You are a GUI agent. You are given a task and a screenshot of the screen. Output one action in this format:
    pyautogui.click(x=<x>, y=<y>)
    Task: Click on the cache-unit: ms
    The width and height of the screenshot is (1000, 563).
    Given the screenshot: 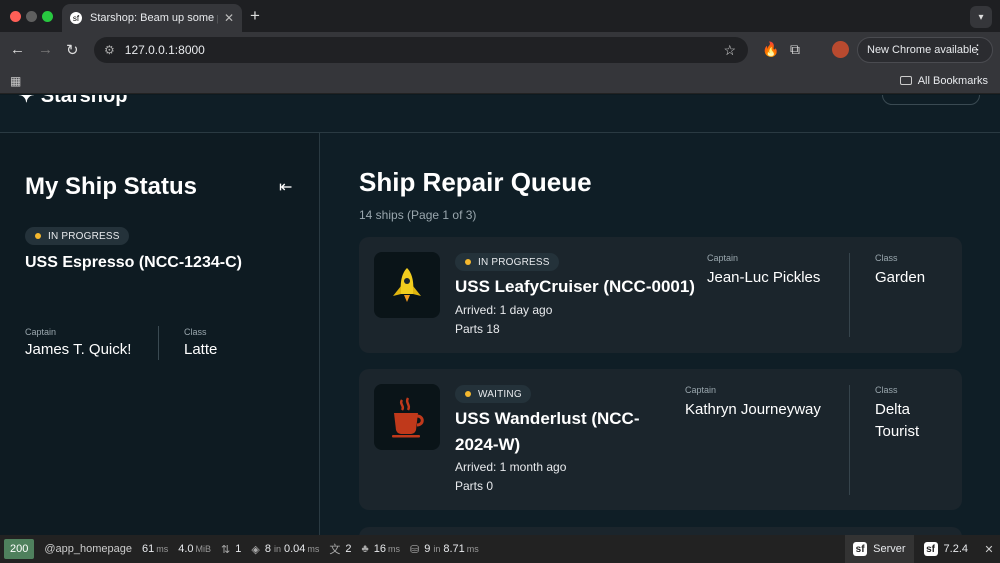 What is the action you would take?
    pyautogui.click(x=313, y=549)
    